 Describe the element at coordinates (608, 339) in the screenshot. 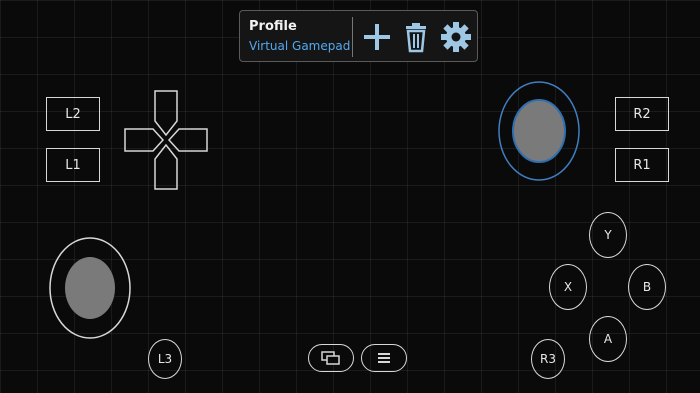

I see `a-button: A` at that location.